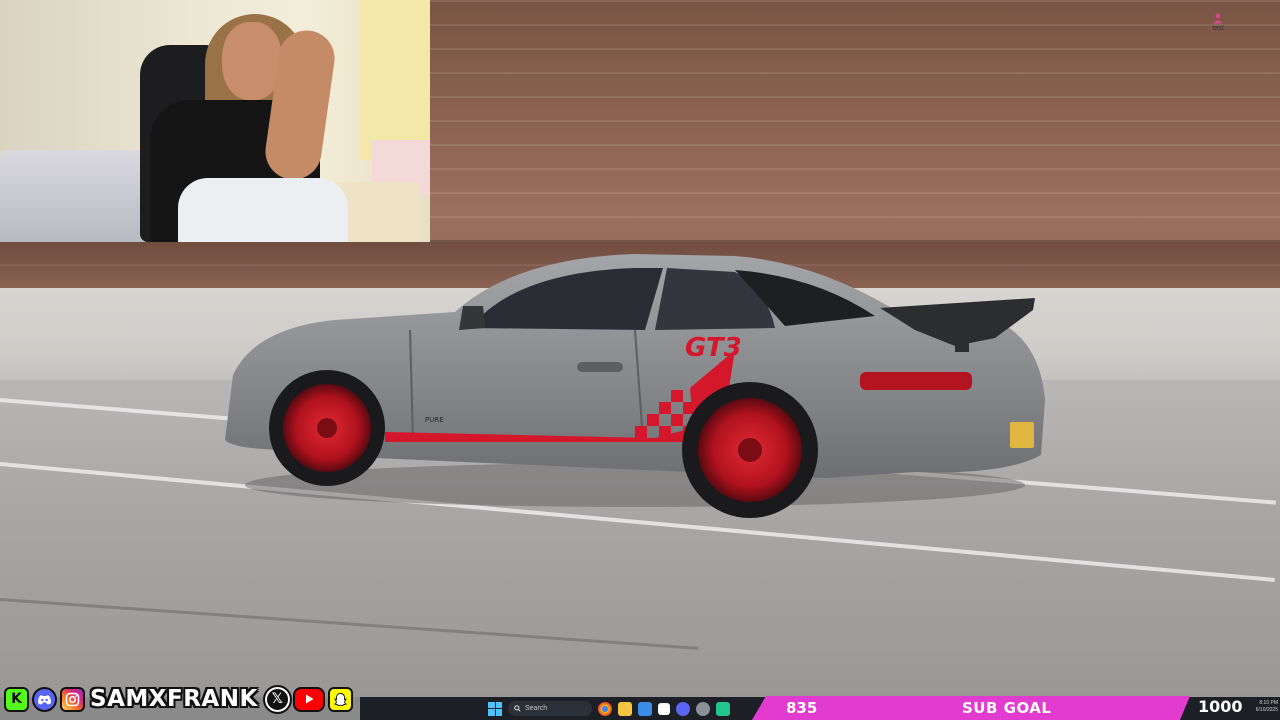 This screenshot has width=1280, height=720. What do you see at coordinates (605, 708) in the screenshot?
I see `chrome-icon` at bounding box center [605, 708].